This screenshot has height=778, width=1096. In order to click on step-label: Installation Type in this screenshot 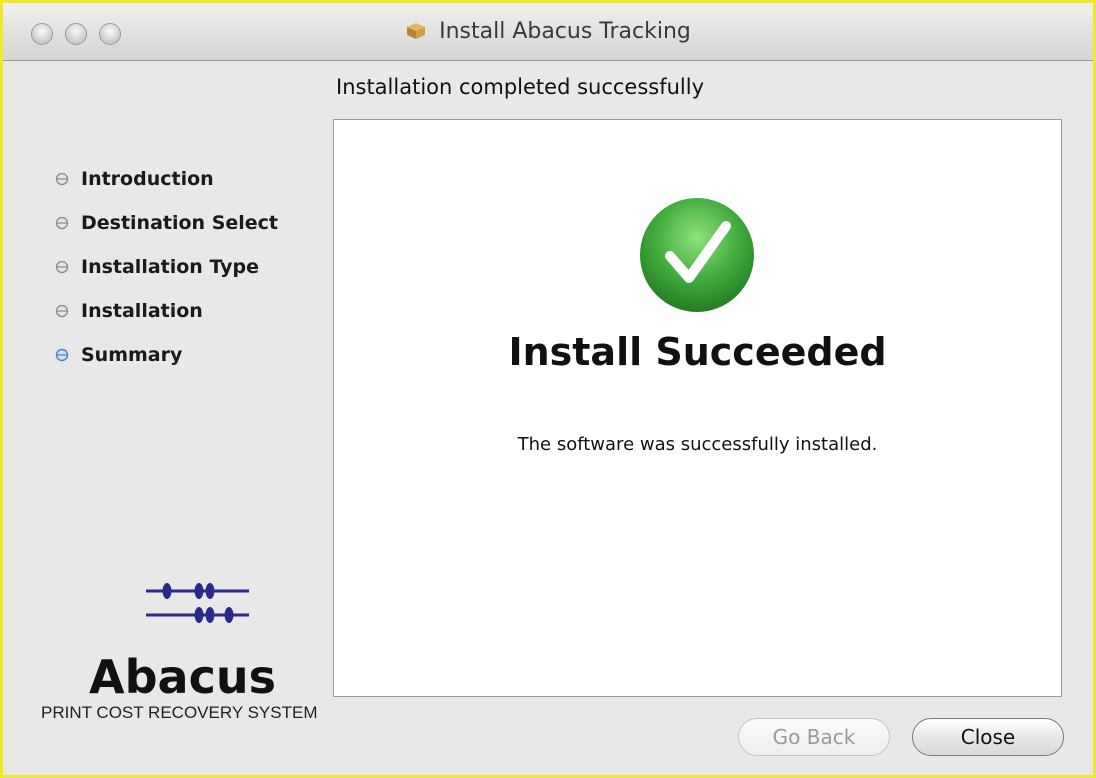, I will do `click(170, 267)`.